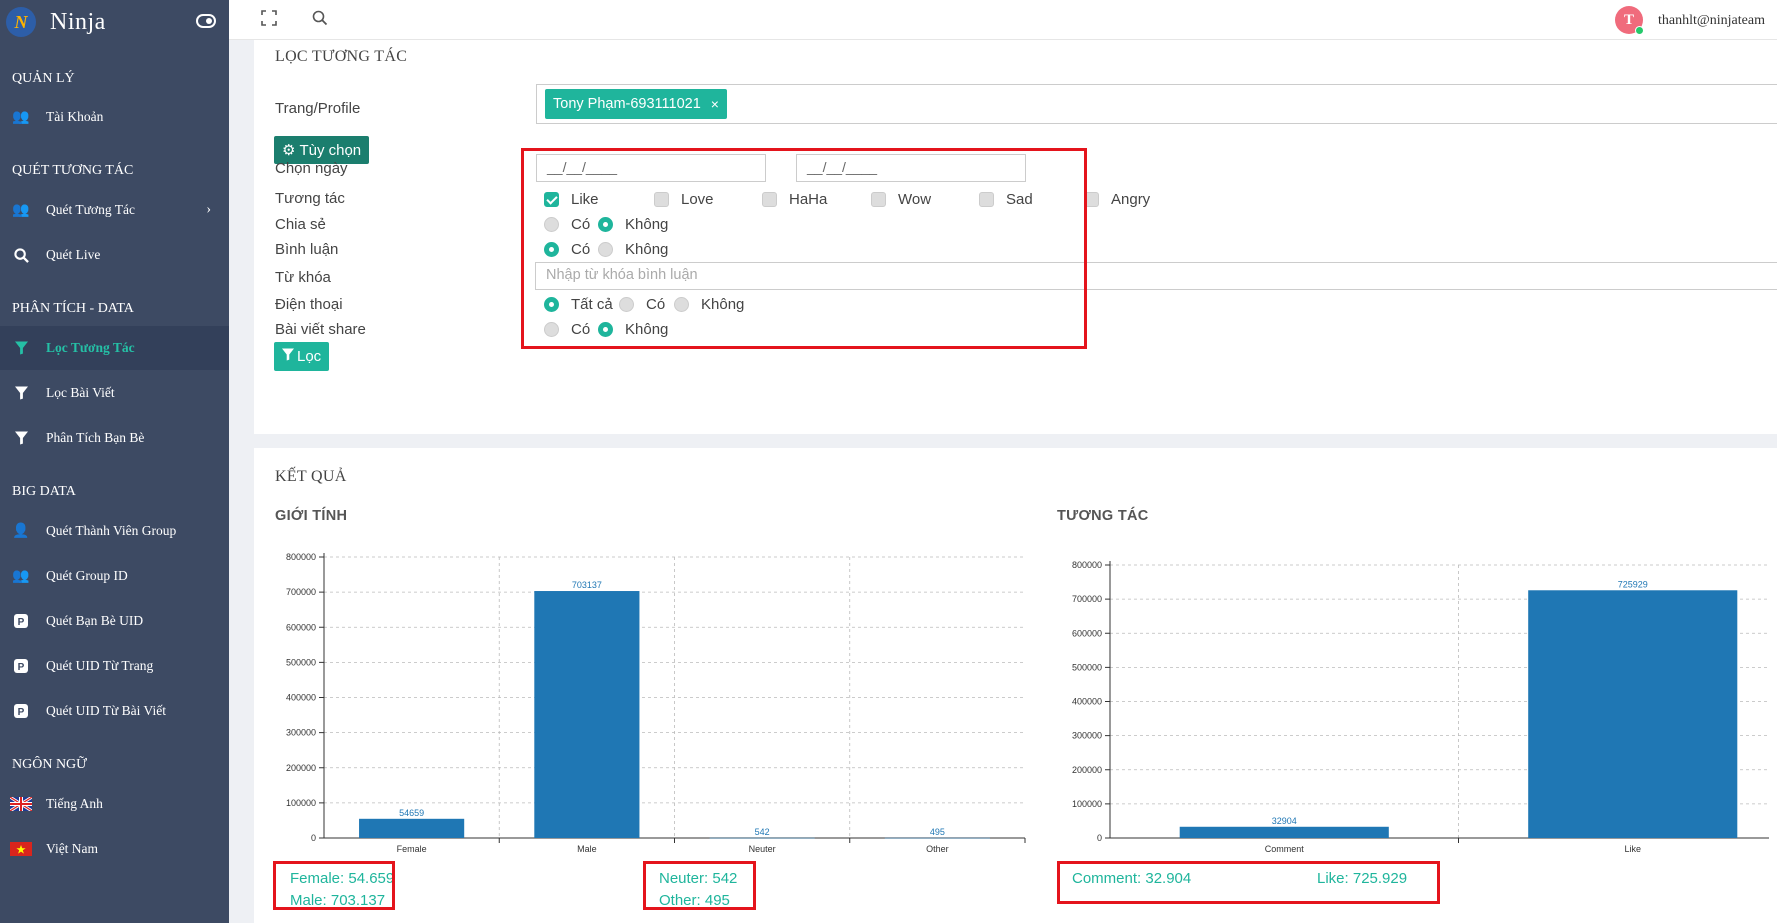 The image size is (1777, 923). Describe the element at coordinates (1103, 516) in the screenshot. I see `interaction-title: TƯƠNG TÁC` at that location.